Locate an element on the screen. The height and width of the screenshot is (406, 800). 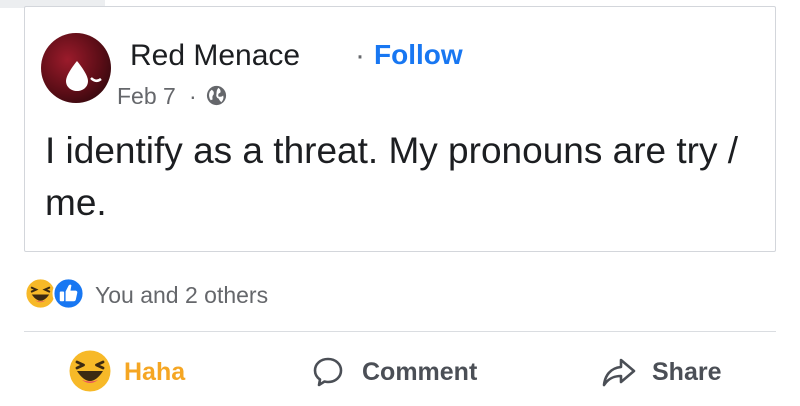
share-label: Share is located at coordinates (687, 372).